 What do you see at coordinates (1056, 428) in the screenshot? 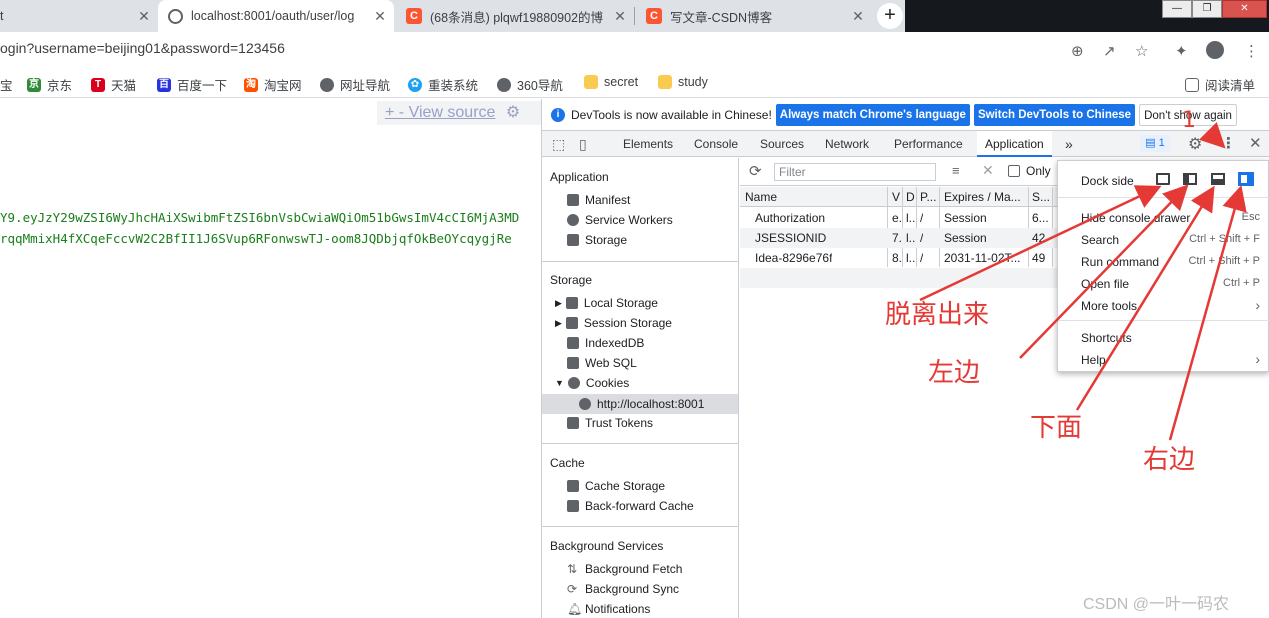
I see `annotation-bottom: 下面` at bounding box center [1056, 428].